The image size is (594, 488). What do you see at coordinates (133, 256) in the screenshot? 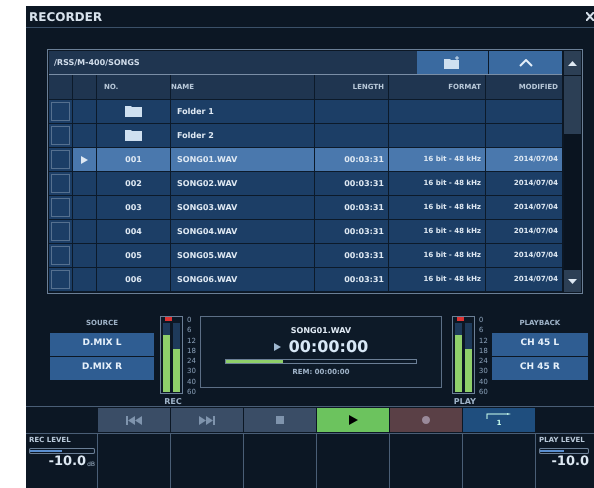
I see `file-number: 005` at bounding box center [133, 256].